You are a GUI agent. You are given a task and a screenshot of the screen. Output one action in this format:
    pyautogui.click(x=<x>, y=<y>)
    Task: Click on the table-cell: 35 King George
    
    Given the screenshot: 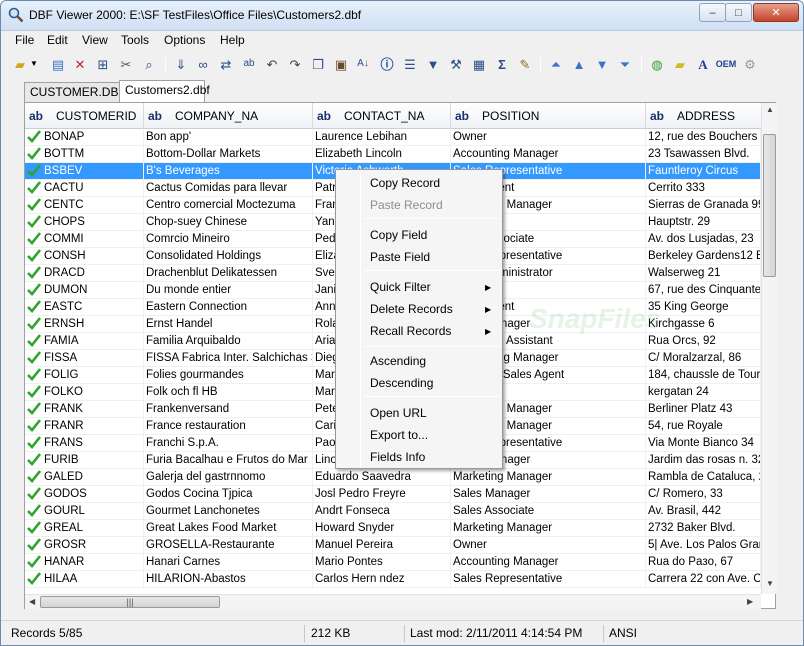 What is the action you would take?
    pyautogui.click(x=704, y=307)
    